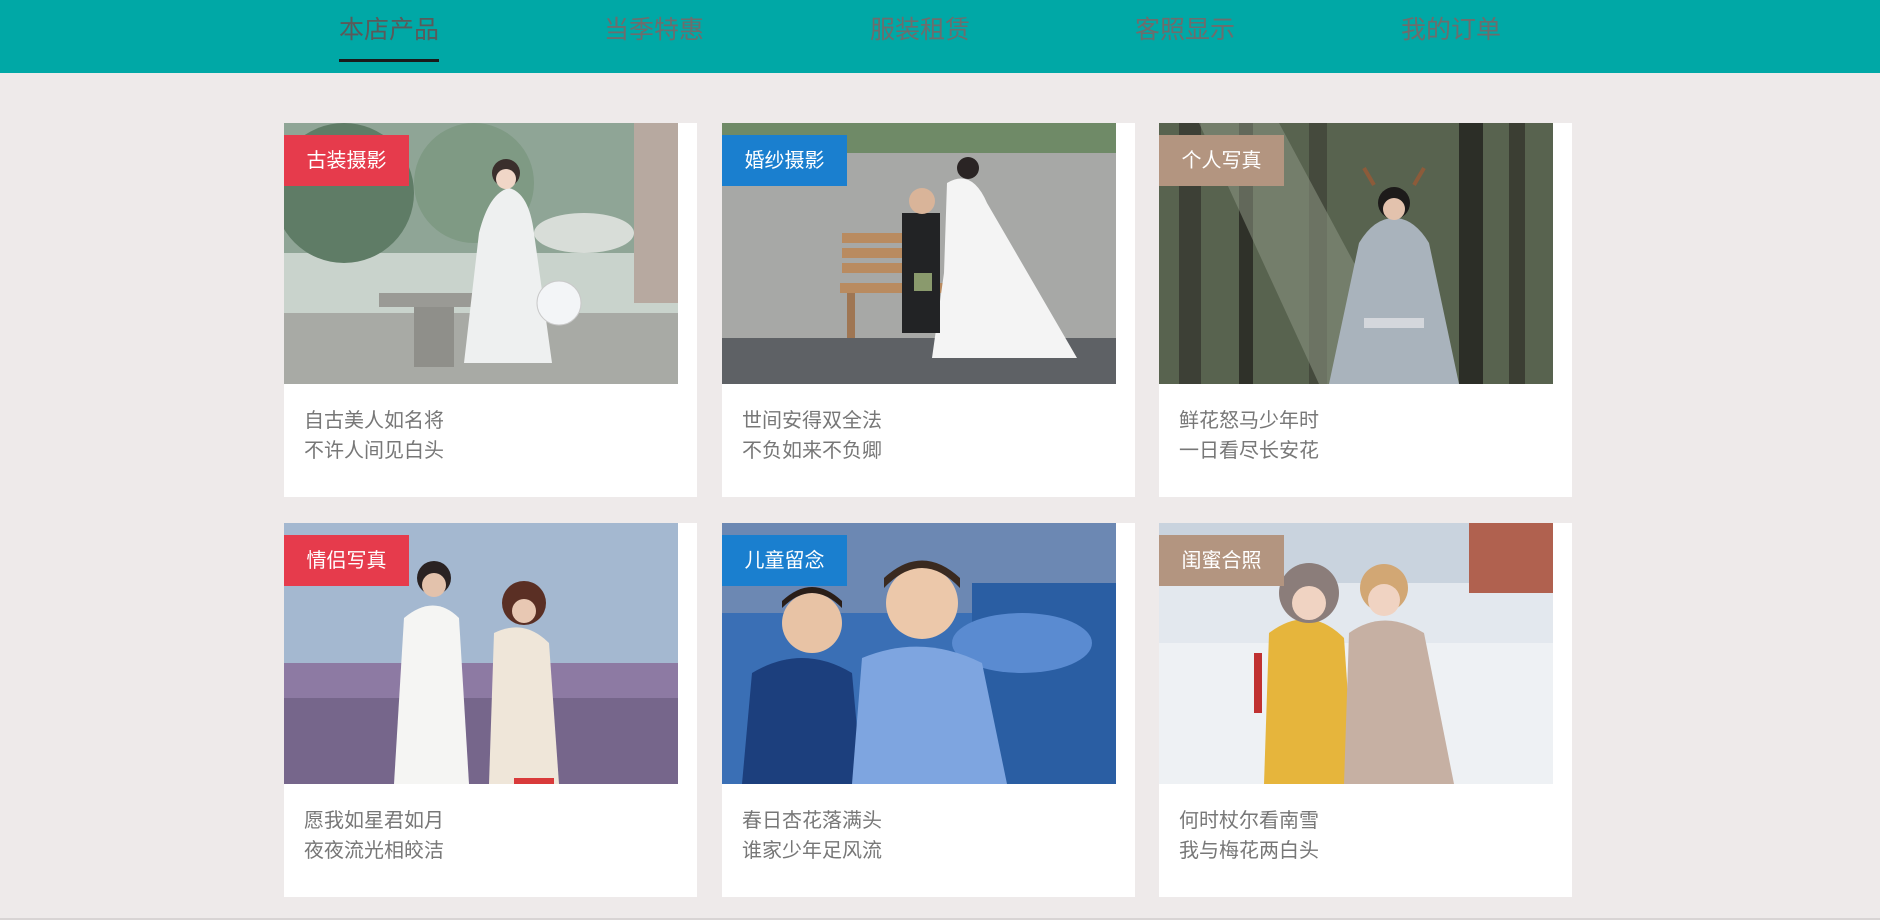 The image size is (1880, 920). What do you see at coordinates (1451, 29) in the screenshot?
I see `nav-item-label: 我的订单` at bounding box center [1451, 29].